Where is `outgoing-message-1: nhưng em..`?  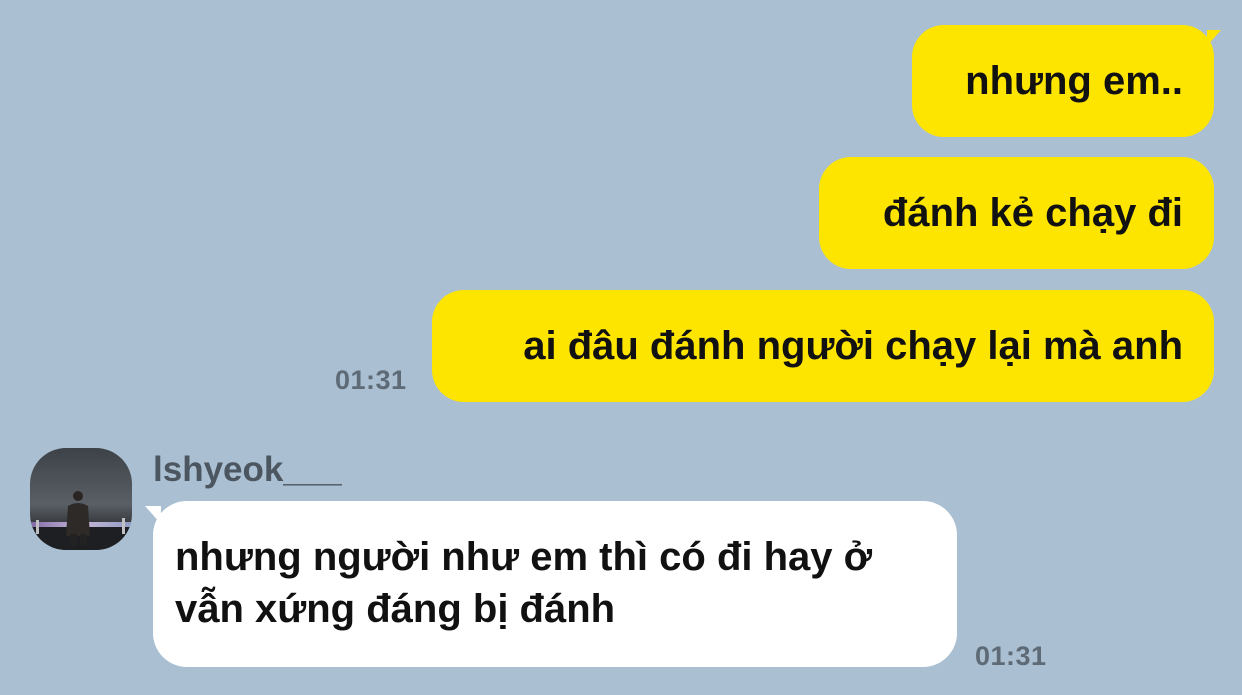 outgoing-message-1: nhưng em.. is located at coordinates (1063, 81).